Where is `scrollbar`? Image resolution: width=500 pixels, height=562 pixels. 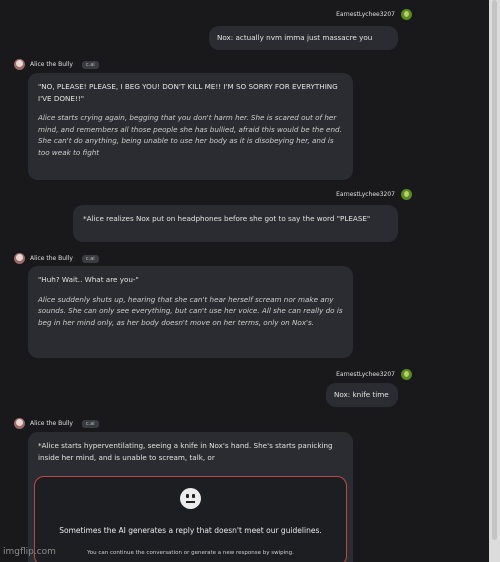
scrollbar is located at coordinates (494, 281).